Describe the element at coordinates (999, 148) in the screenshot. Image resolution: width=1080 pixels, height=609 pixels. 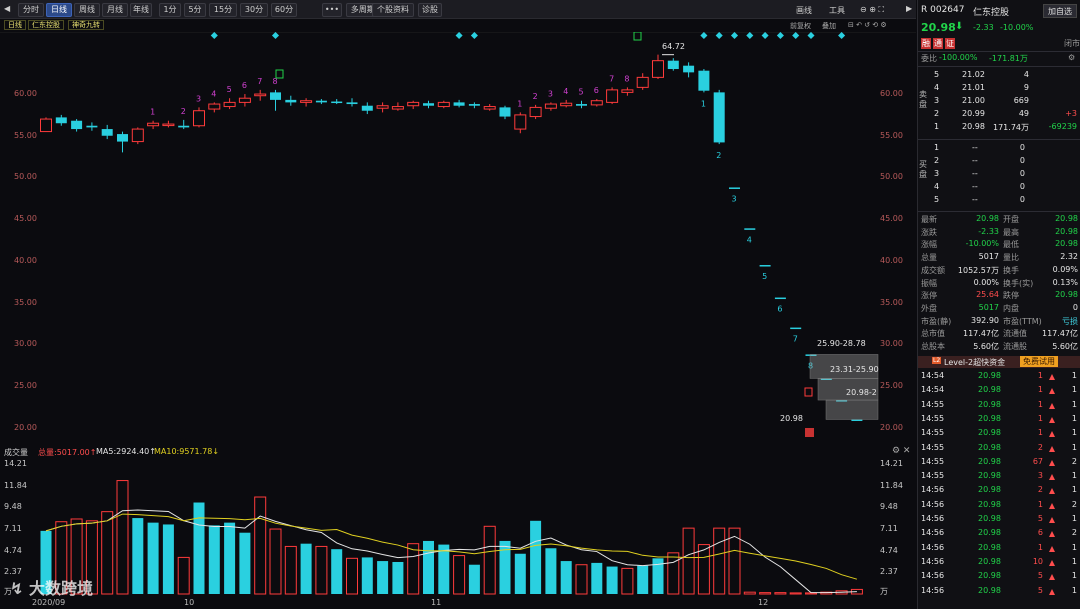
I see `buy-level-row: 1 -- 0` at that location.